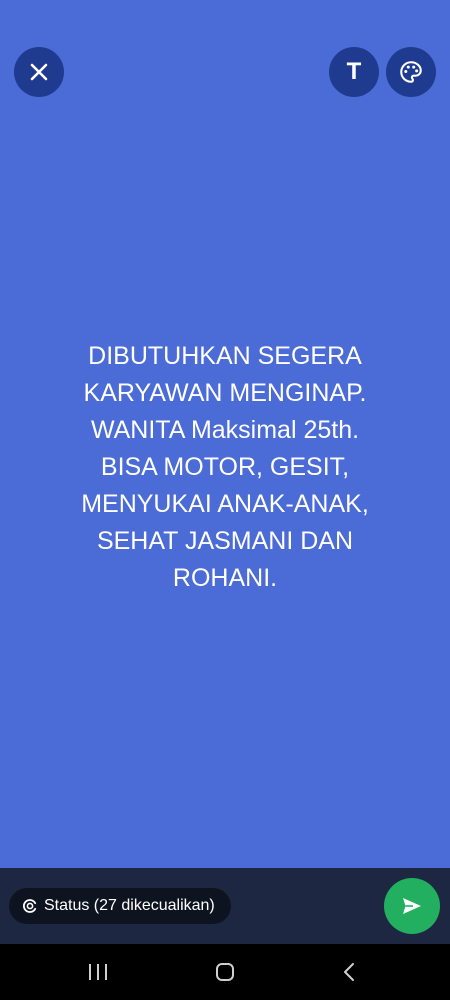 The width and height of the screenshot is (450, 1000). I want to click on text-style-button: T, so click(354, 72).